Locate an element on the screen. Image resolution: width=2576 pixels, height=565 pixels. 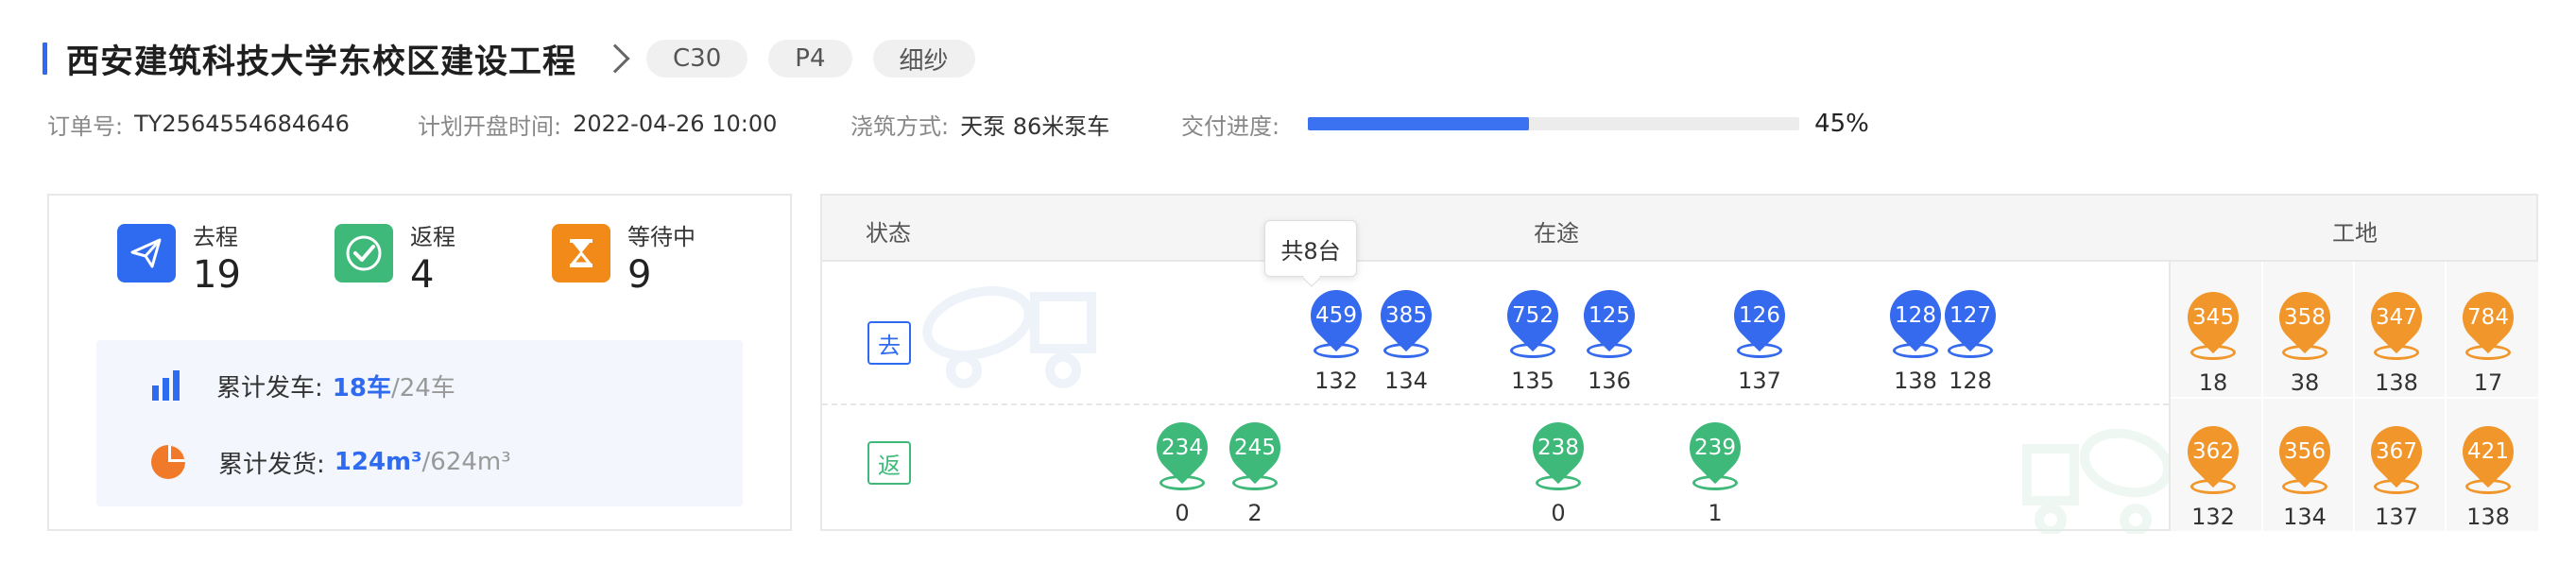
pin-trip-label: 128 is located at coordinates (1970, 381).